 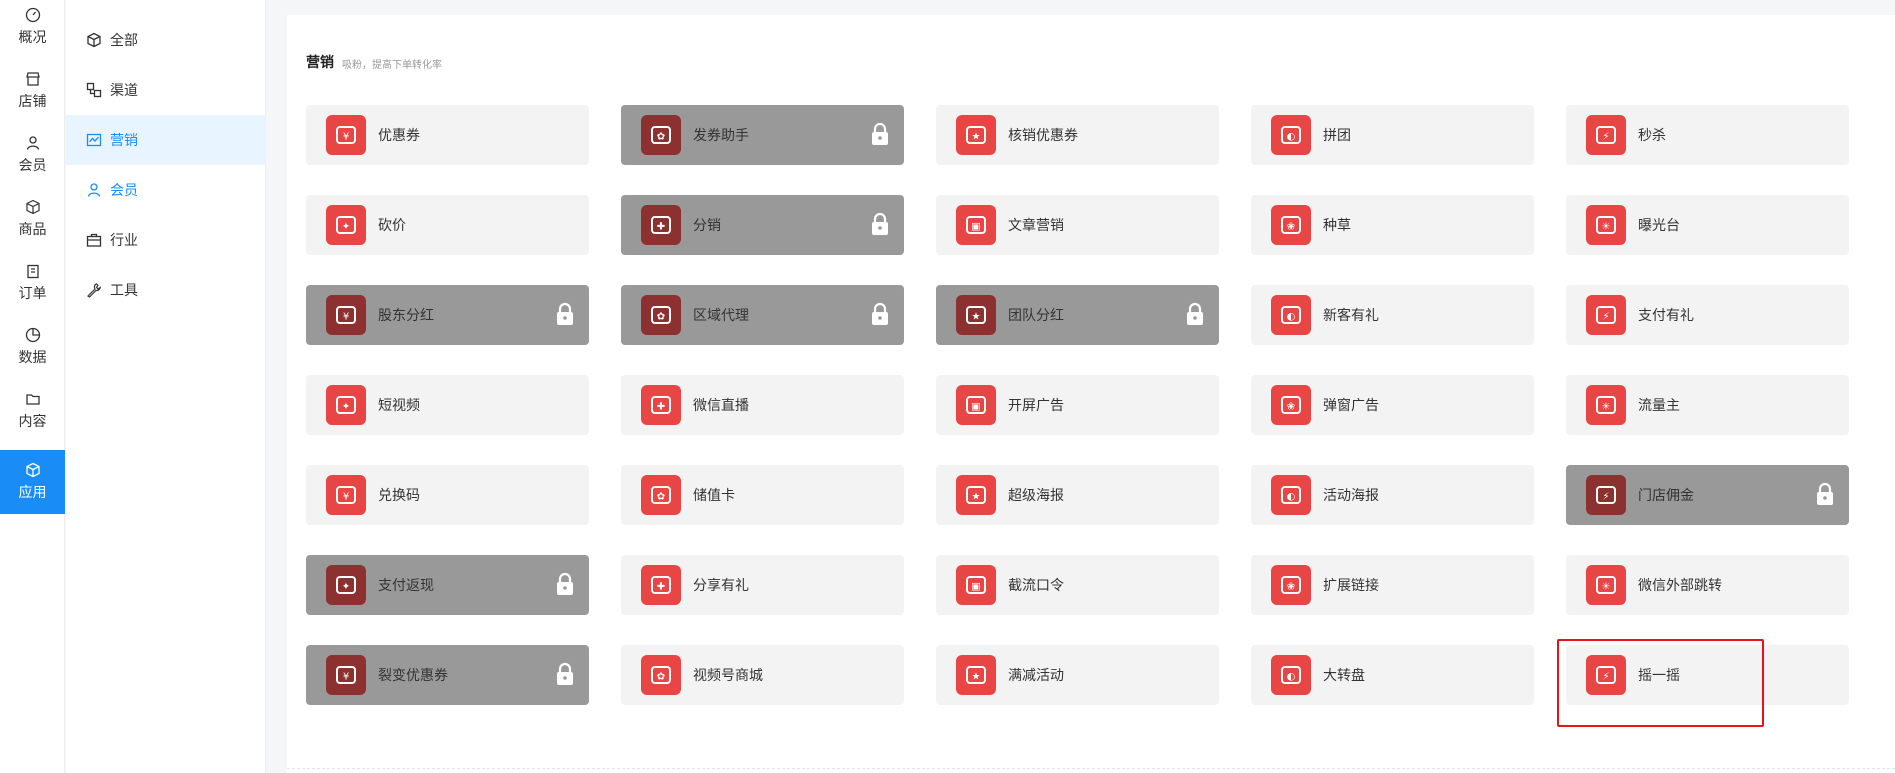 I want to click on app-card: ¥ 优惠券, so click(x=447, y=135).